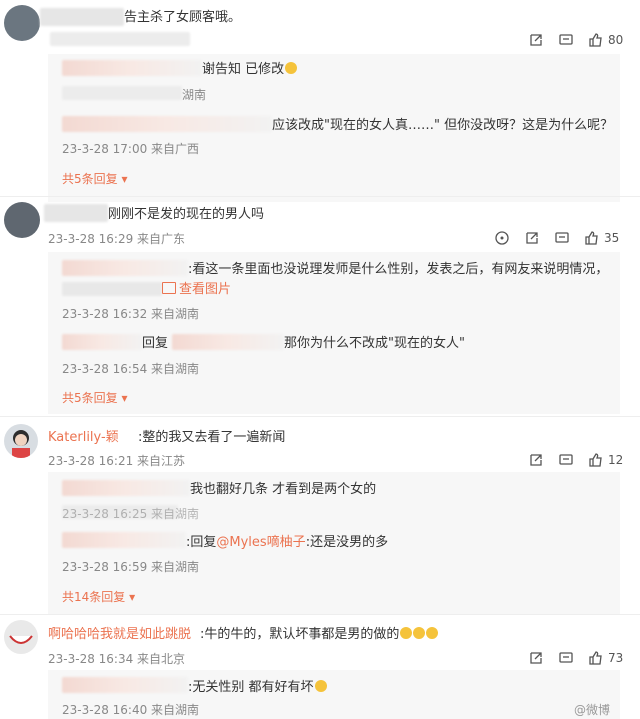 This screenshot has width=640, height=719. Describe the element at coordinates (131, 314) in the screenshot. I see `reply-meta: 23-3-28 16:32 来自湖南` at that location.